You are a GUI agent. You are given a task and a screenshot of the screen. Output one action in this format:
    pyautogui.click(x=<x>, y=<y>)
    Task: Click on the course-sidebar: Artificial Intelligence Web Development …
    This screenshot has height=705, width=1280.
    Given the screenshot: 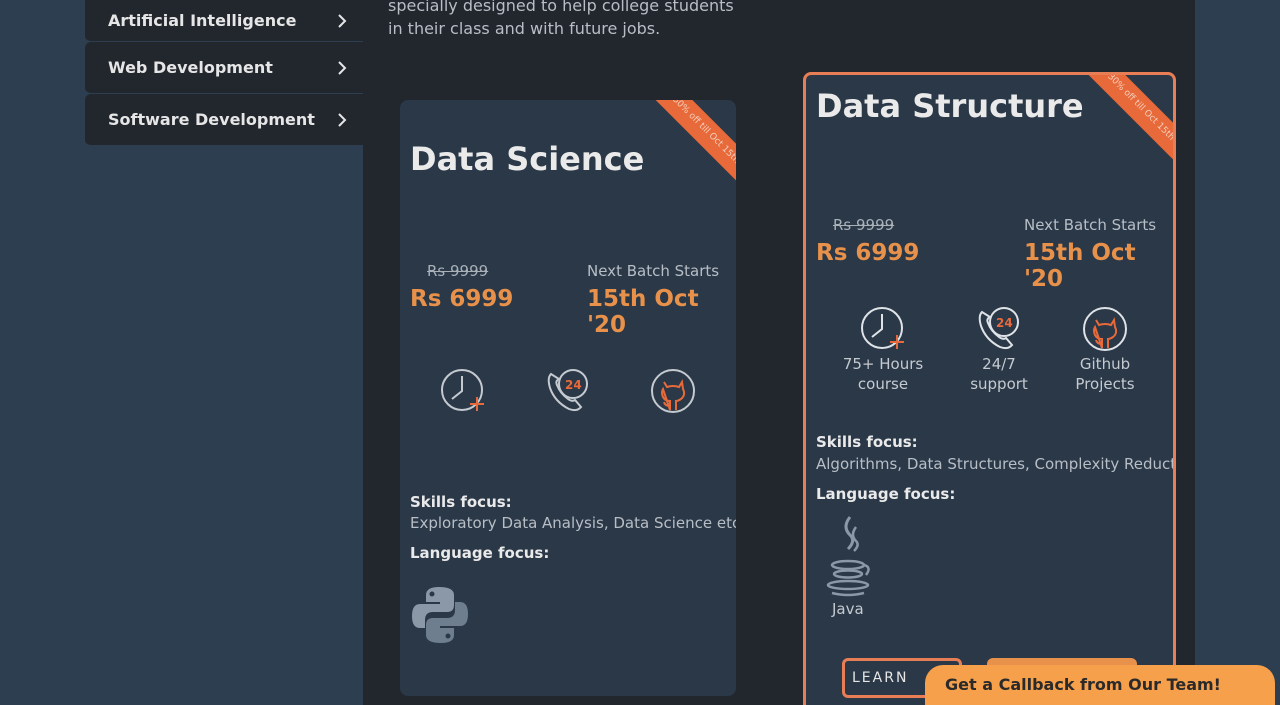 What is the action you would take?
    pyautogui.click(x=224, y=73)
    